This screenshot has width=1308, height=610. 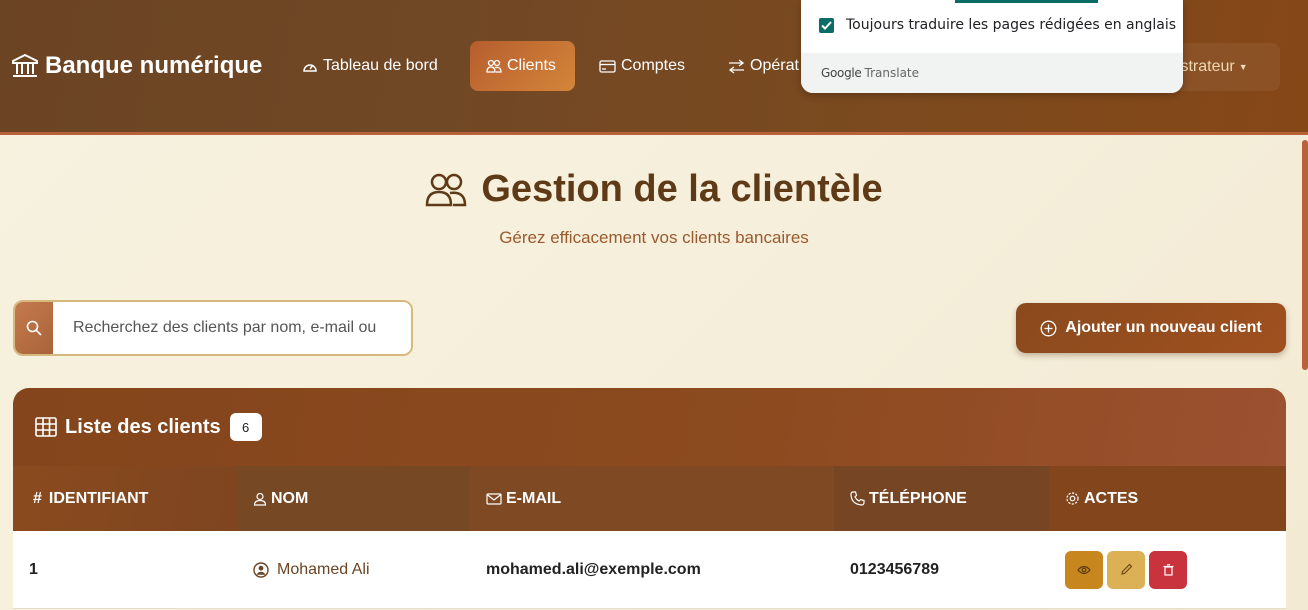 I want to click on add-client-label: Ajouter un nouveau client, so click(x=1163, y=327).